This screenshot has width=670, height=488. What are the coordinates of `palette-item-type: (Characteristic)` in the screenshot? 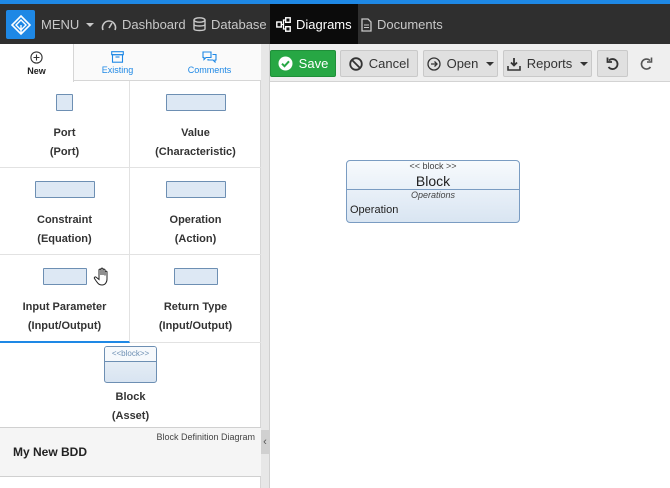 It's located at (195, 152).